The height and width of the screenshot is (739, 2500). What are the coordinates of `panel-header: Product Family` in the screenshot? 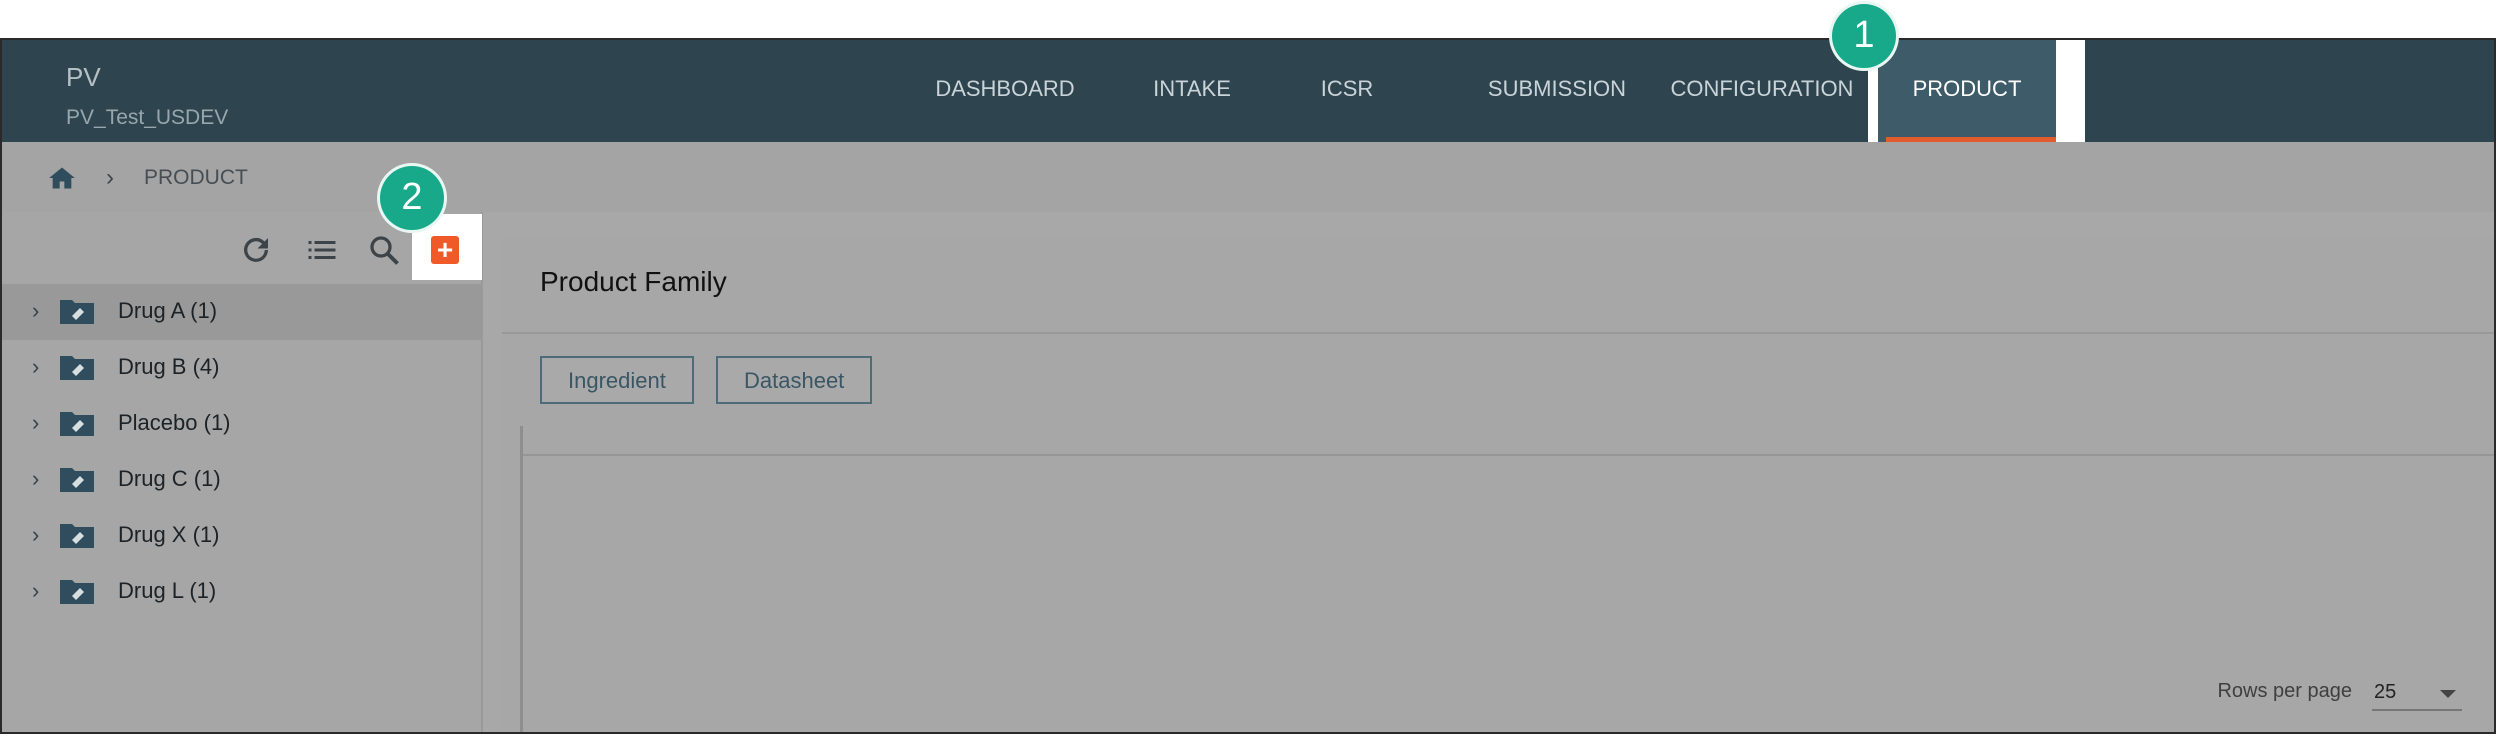 It's located at (1498, 285).